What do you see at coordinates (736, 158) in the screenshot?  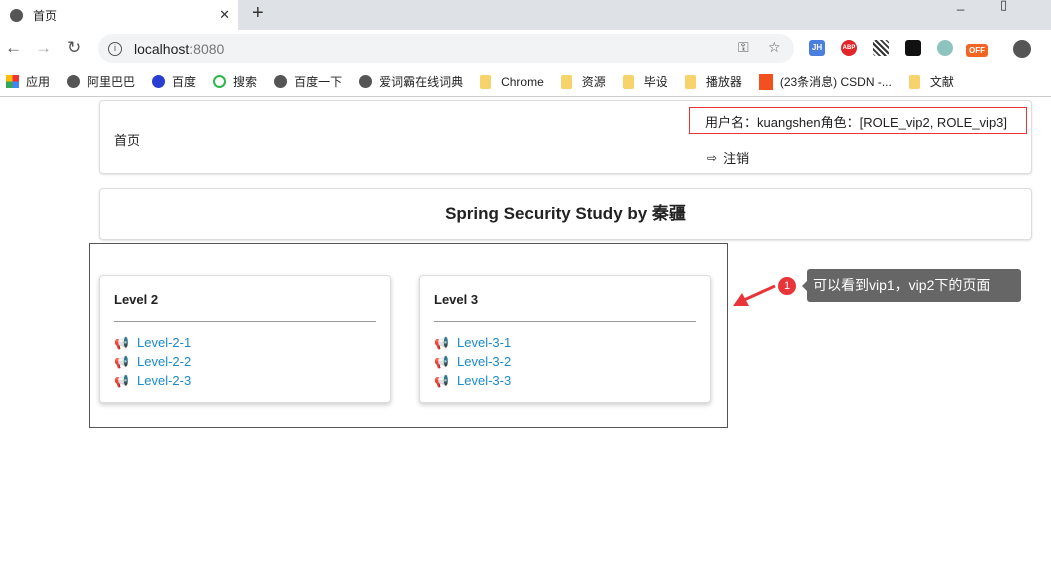 I see `logout-label: 注销` at bounding box center [736, 158].